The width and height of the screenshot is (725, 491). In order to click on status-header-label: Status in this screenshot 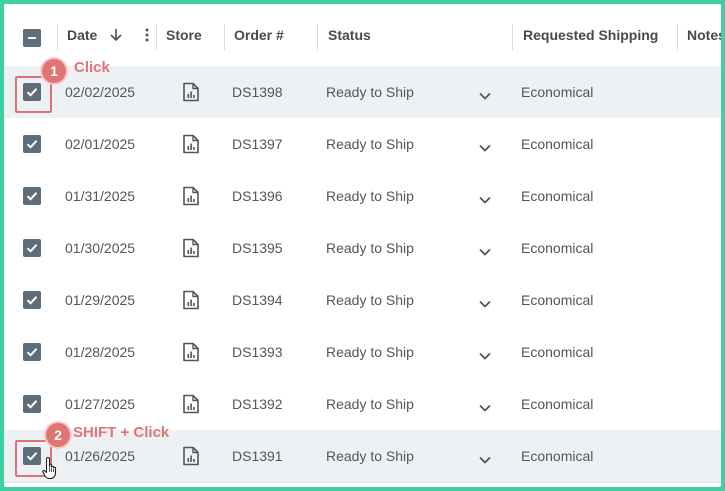, I will do `click(349, 35)`.